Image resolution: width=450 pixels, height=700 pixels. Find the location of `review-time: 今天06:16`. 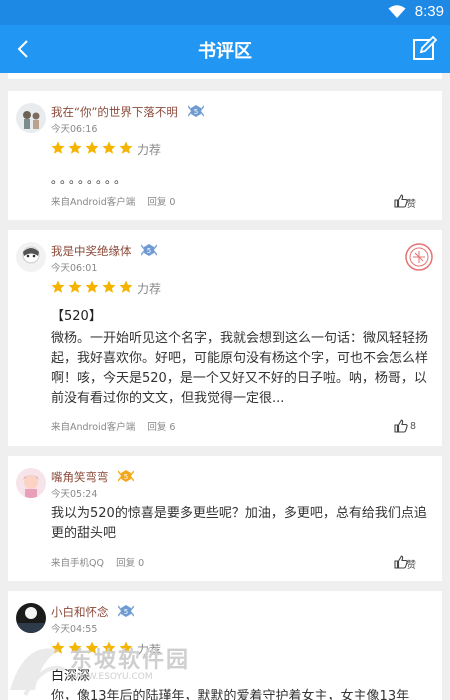

review-time: 今天06:16 is located at coordinates (74, 129).